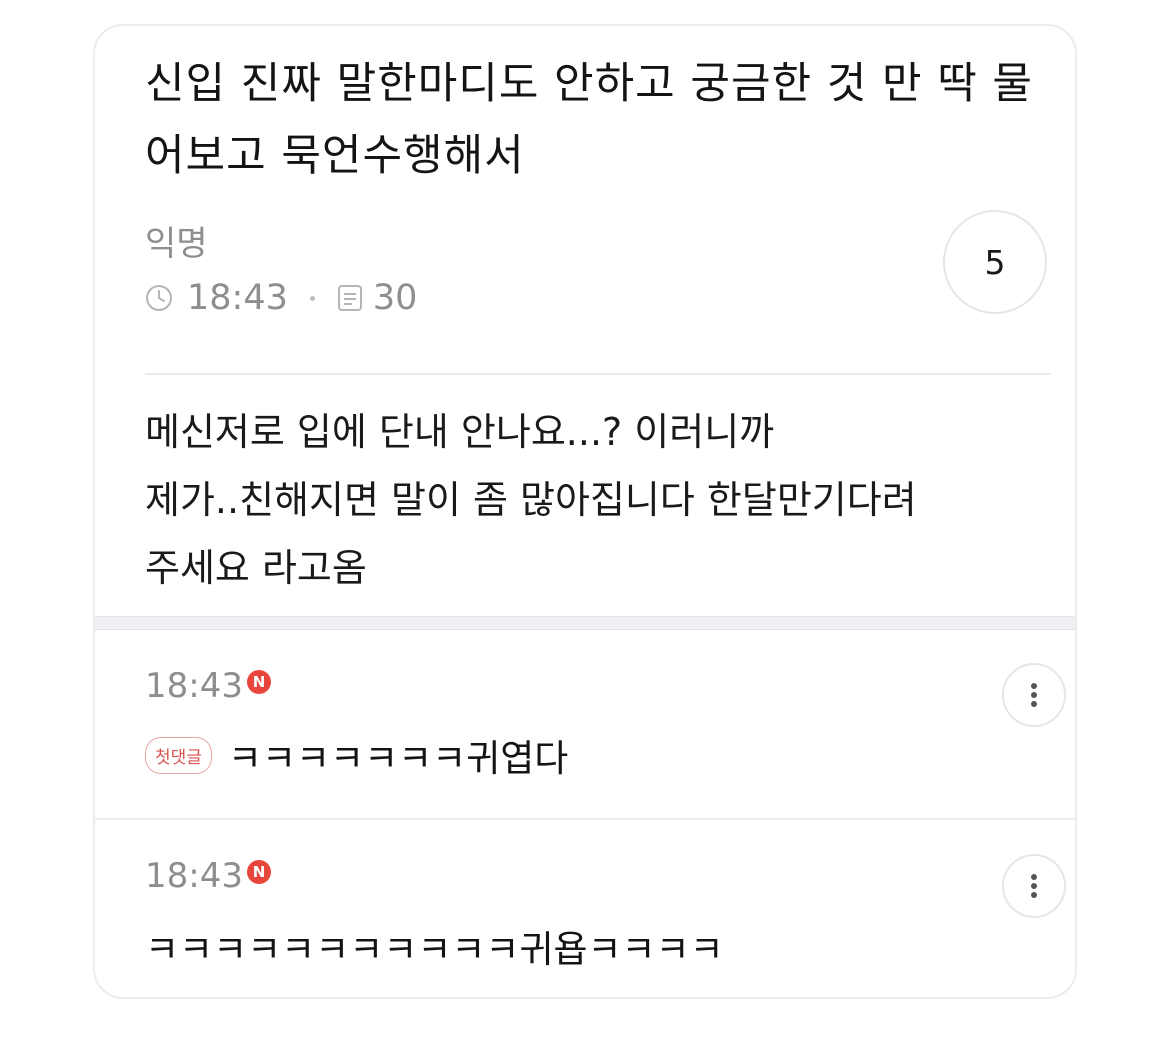 The width and height of the screenshot is (1170, 1049). I want to click on comment-text: ㅋㅋㅋㅋㅋㅋㅋㅋㅋㅋㅋ귀욥ㅋㅋㅋㅋ, so click(434, 949).